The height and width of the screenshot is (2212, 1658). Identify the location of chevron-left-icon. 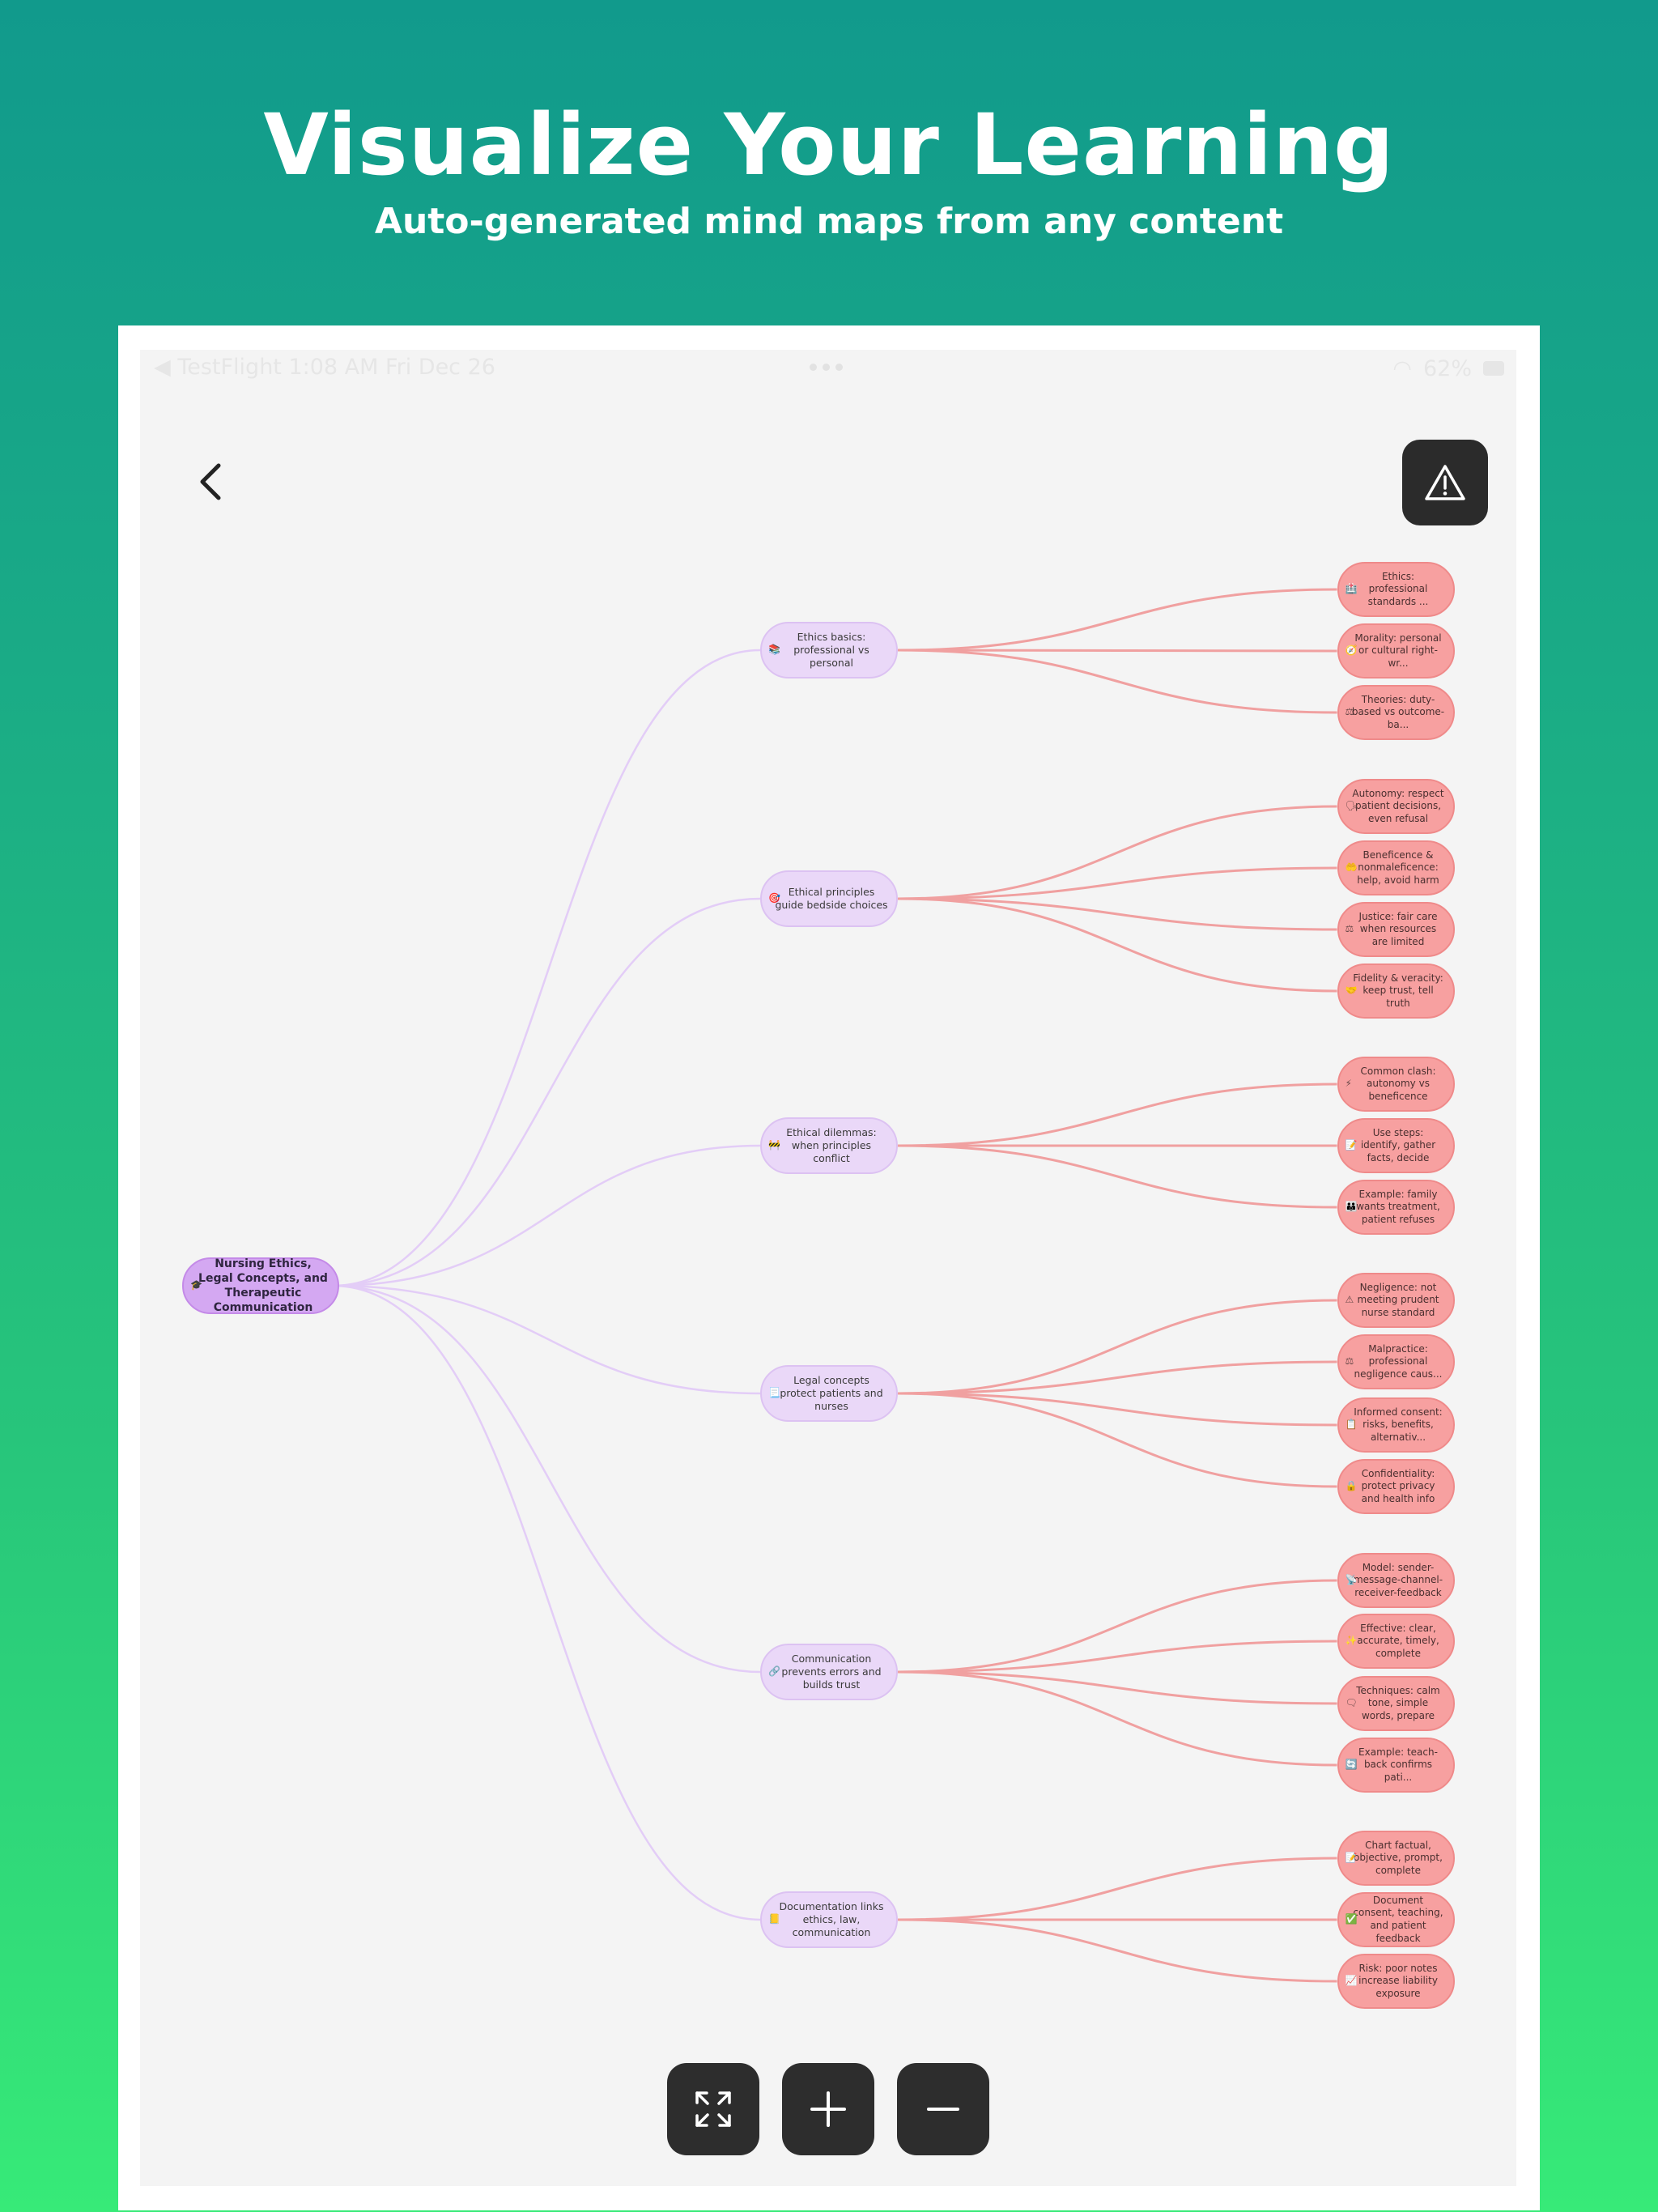
(210, 481).